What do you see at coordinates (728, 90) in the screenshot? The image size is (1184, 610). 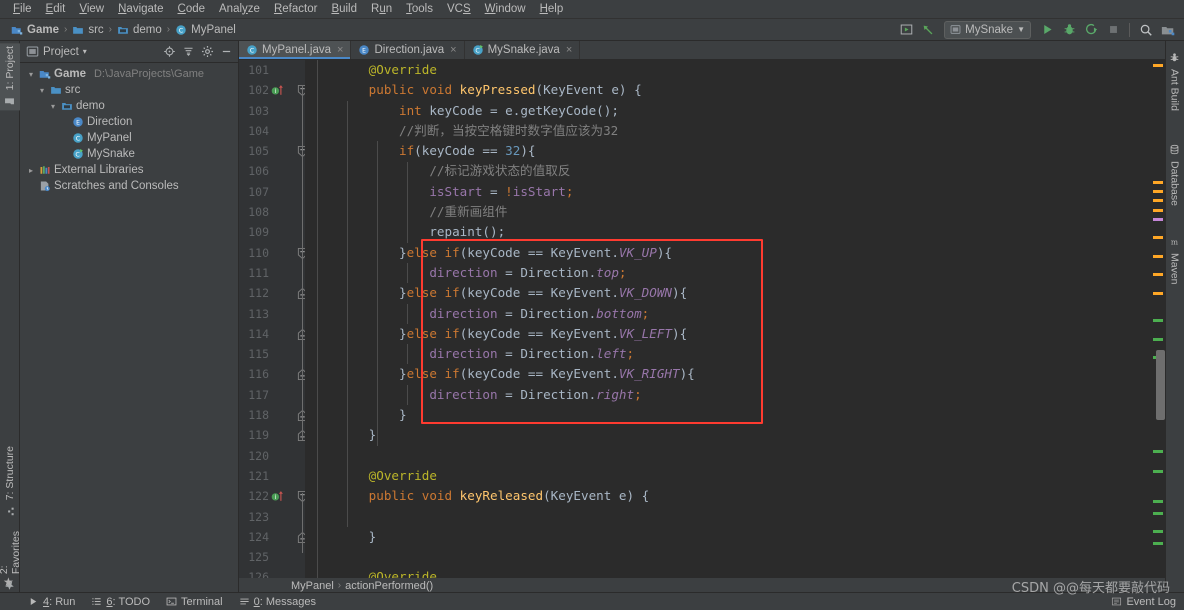 I see `code-line: public void keyPressed(KeyEvent e) {` at bounding box center [728, 90].